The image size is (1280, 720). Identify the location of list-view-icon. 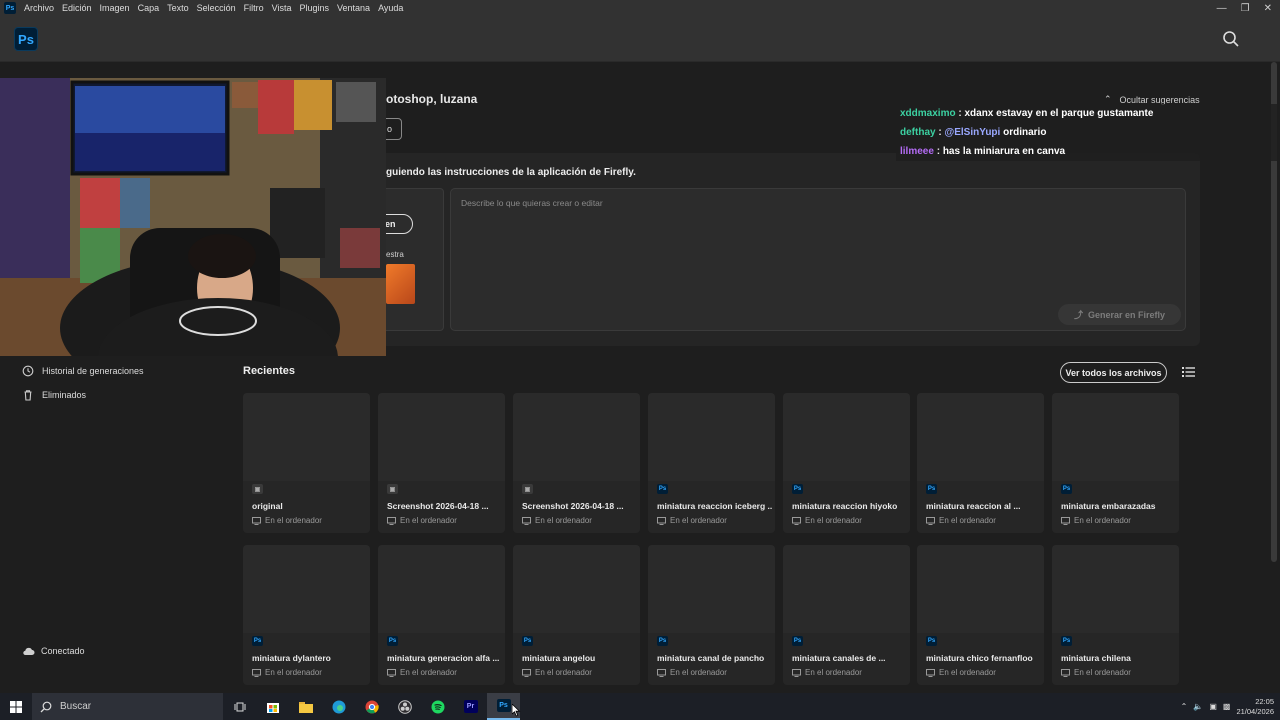
(1188, 372).